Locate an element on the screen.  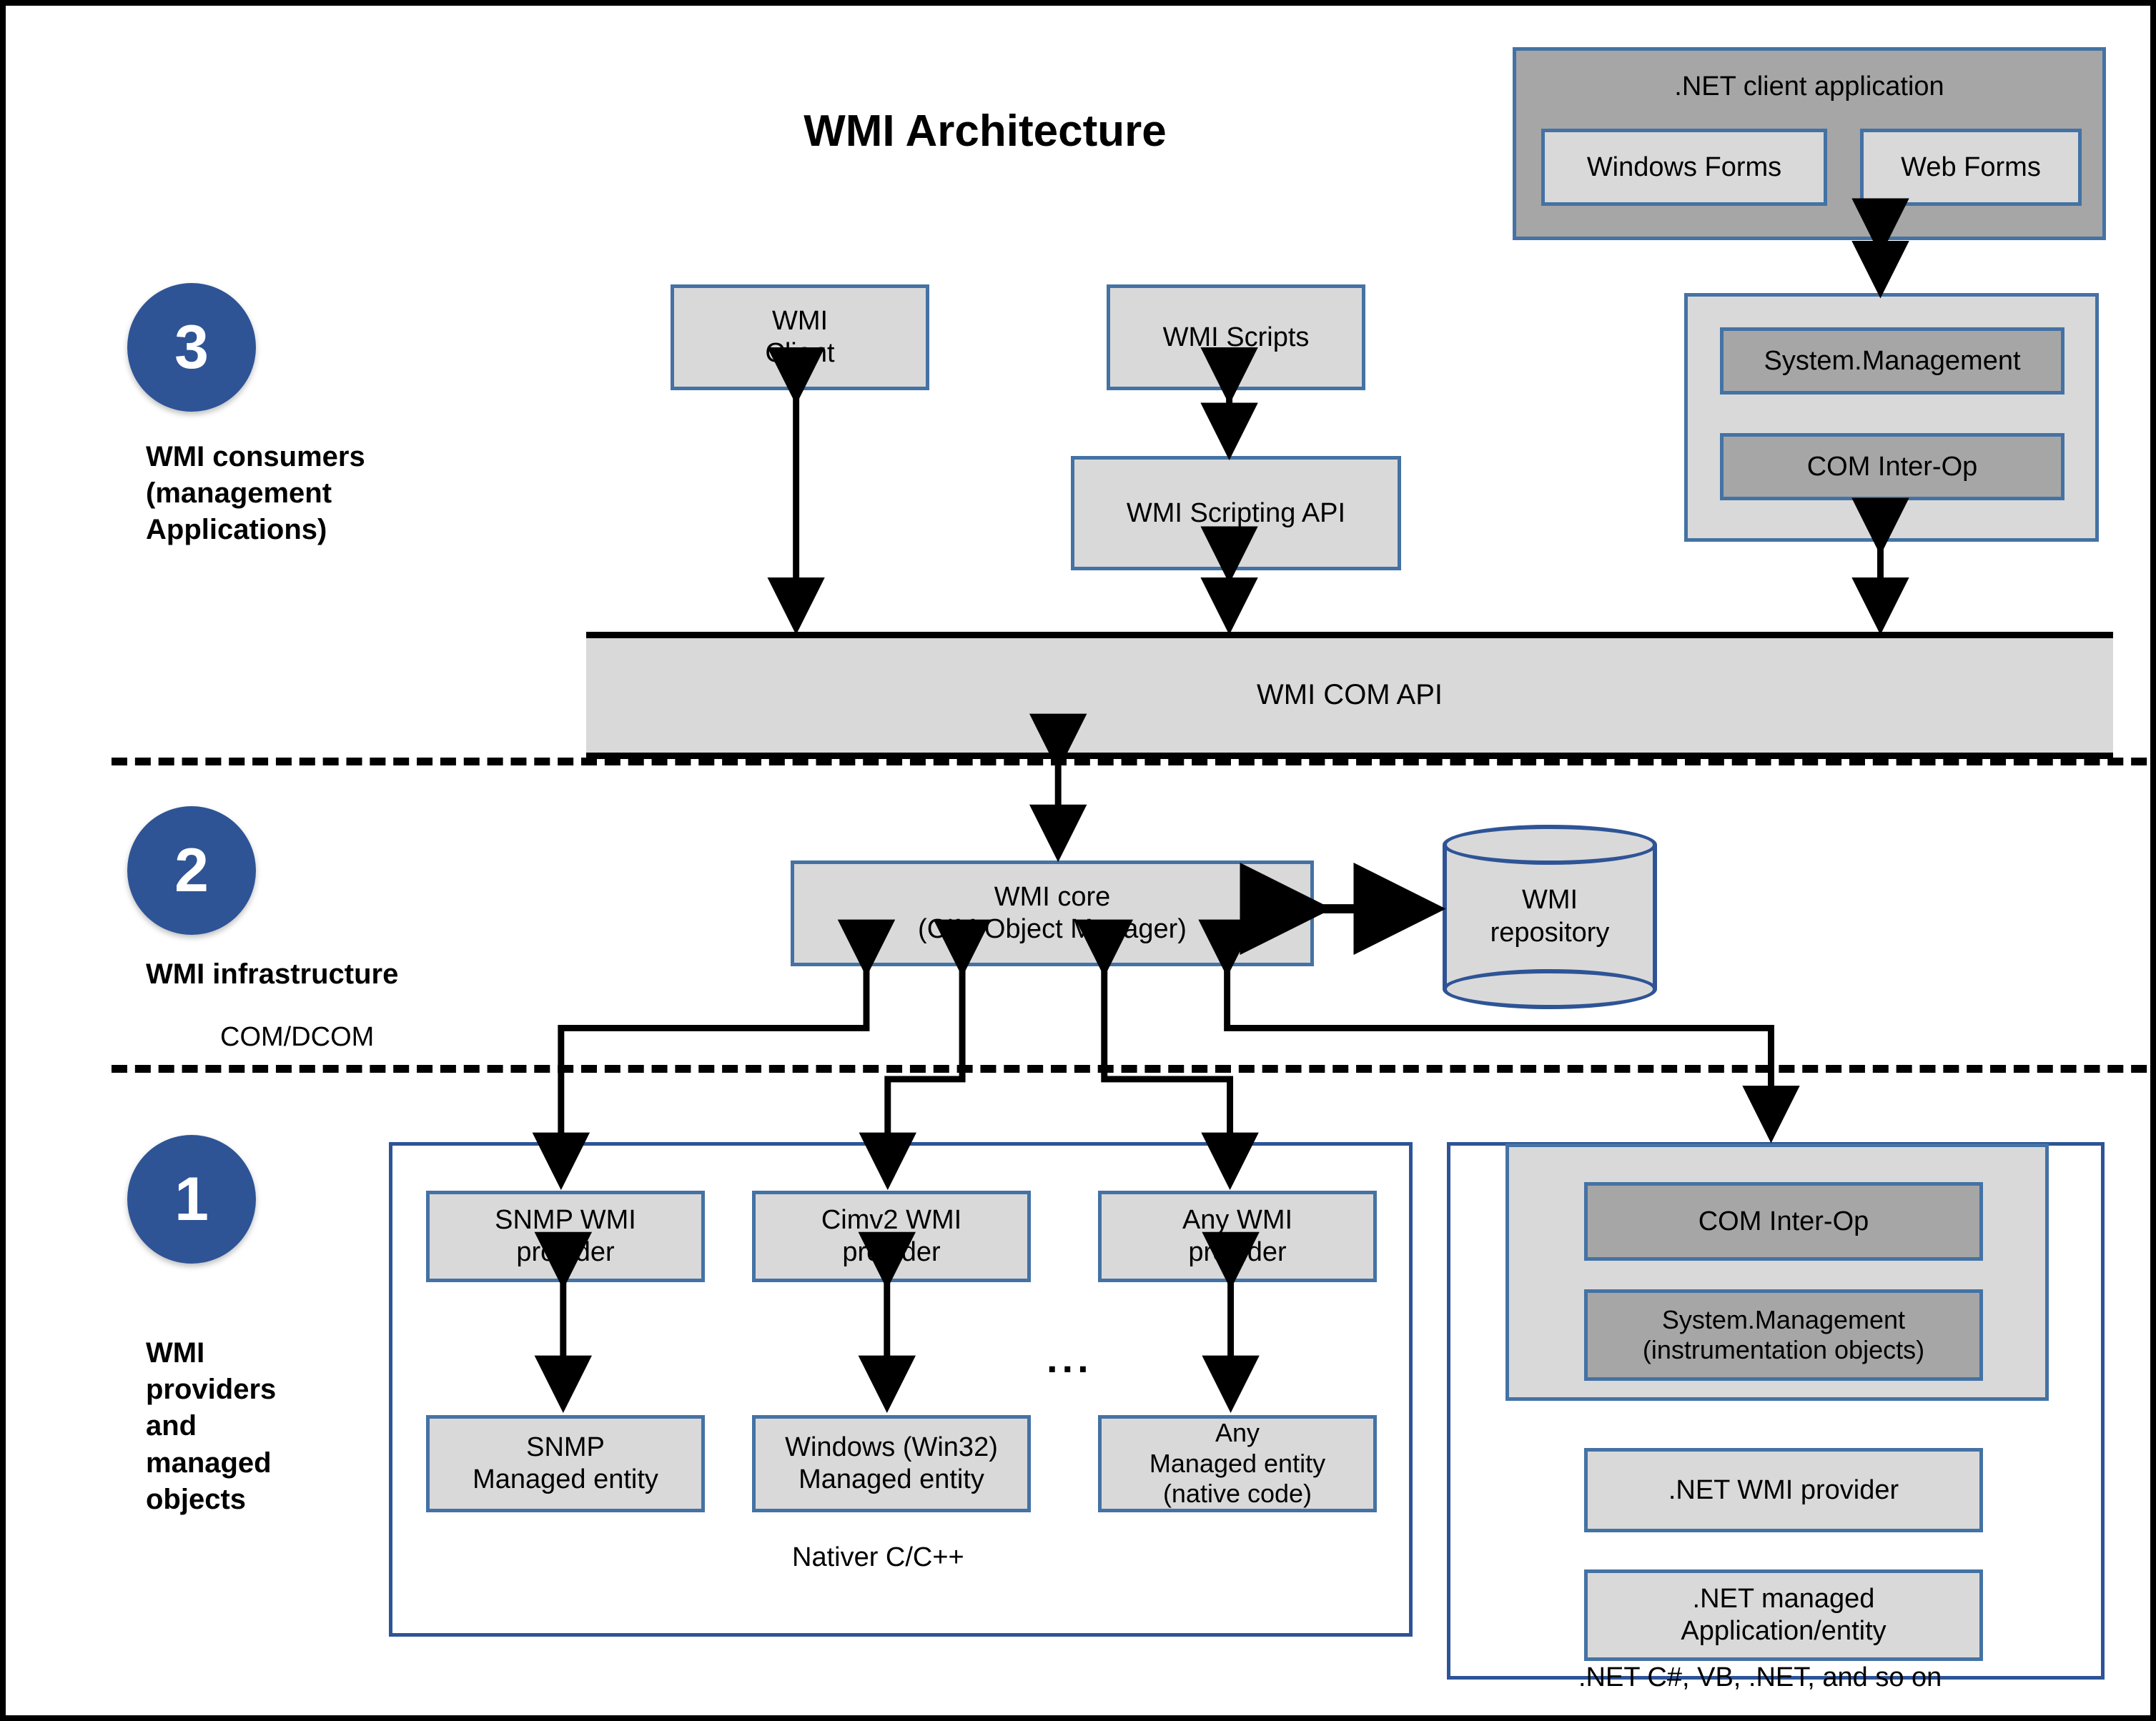
web-forms-box: Web Forms is located at coordinates (1971, 168).